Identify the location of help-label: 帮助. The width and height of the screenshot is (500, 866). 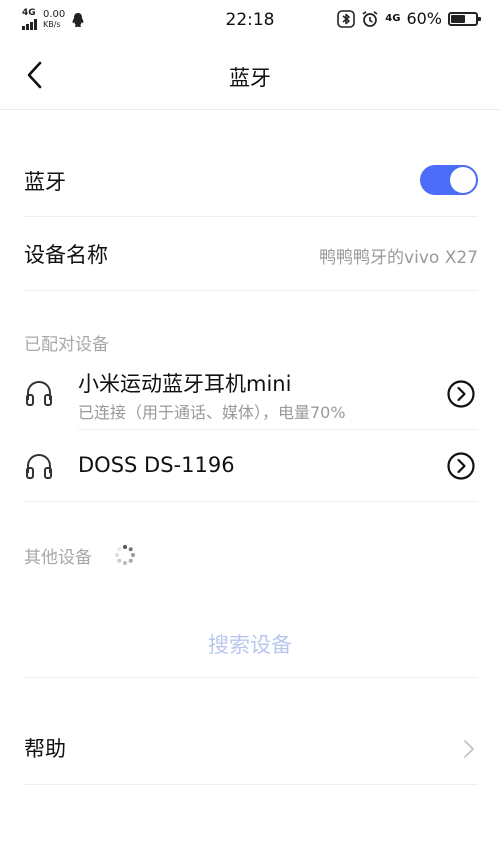
(45, 749).